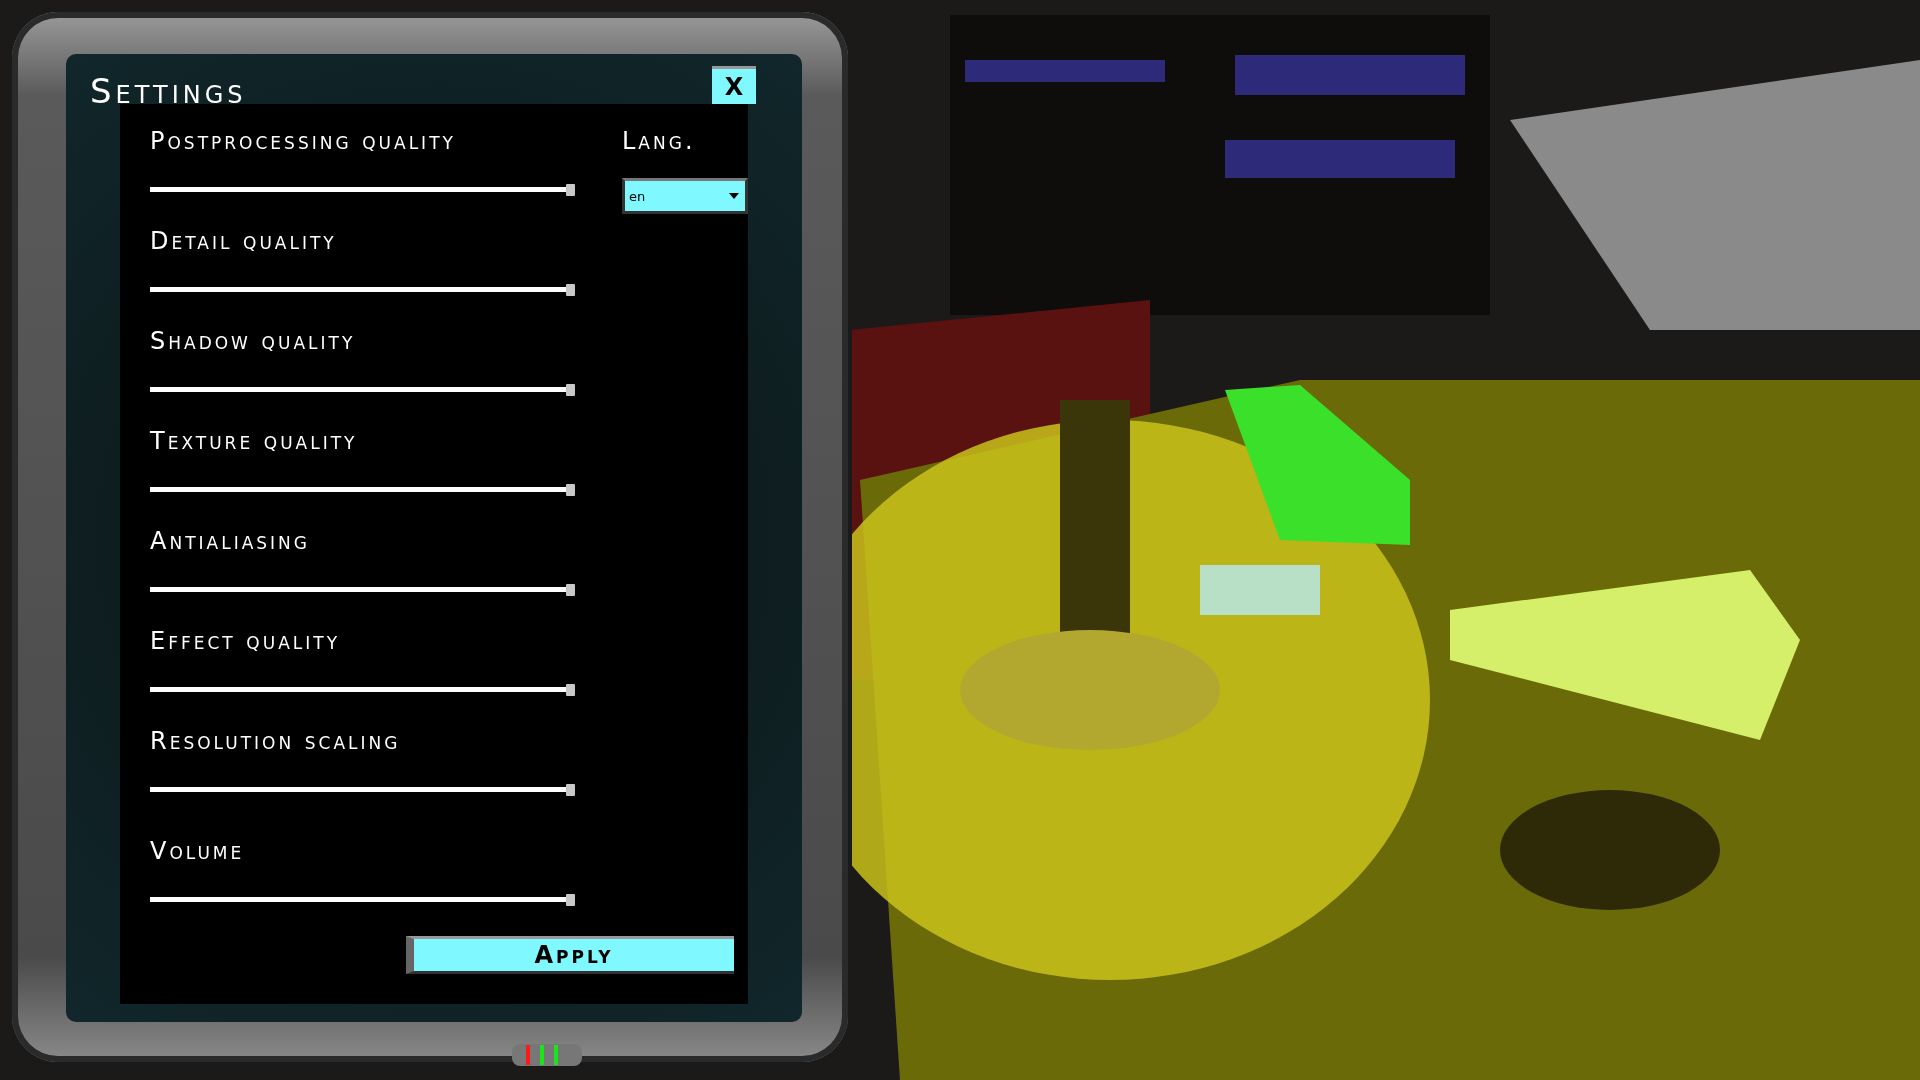 This screenshot has width=1920, height=1080. I want to click on slider-label: Shadow quality, so click(253, 341).